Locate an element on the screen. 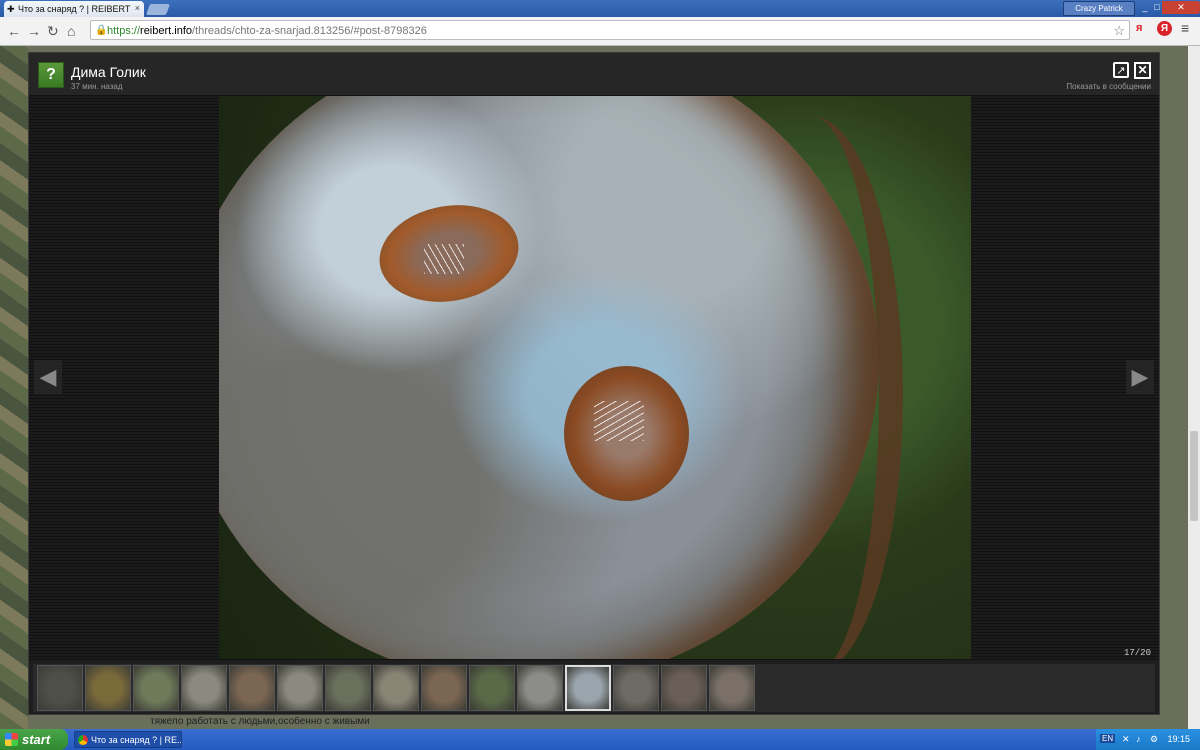 This screenshot has height=750, width=1200. yandex-extension-icon: я is located at coordinates (1139, 28).